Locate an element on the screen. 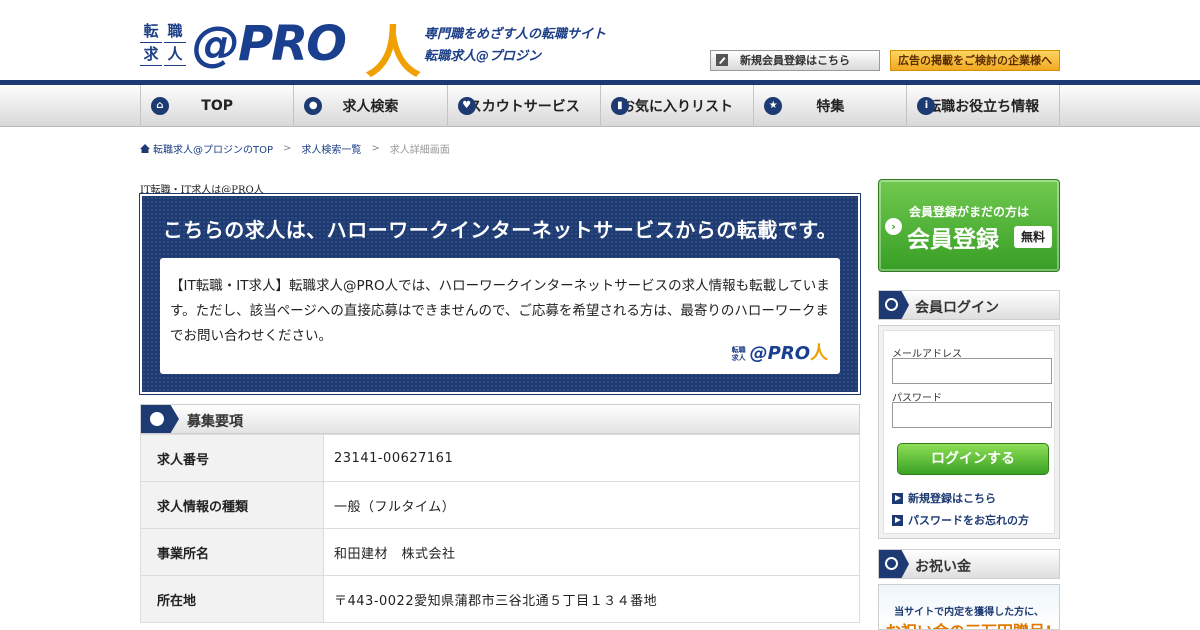 The image size is (1200, 630). nav-label: スカウトサービス is located at coordinates (523, 107).